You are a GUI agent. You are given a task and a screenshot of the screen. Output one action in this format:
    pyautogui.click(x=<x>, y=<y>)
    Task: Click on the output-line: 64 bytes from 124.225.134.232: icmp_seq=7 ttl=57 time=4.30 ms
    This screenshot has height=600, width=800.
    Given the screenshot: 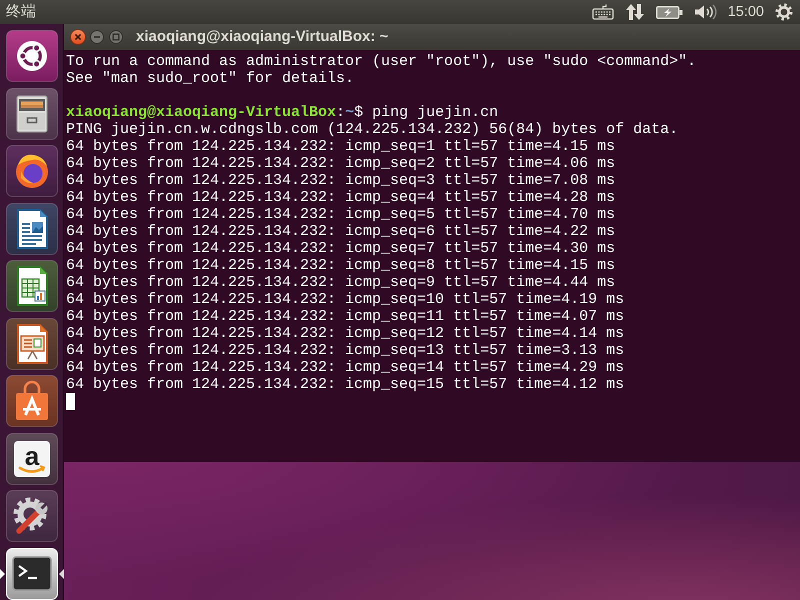 What is the action you would take?
    pyautogui.click(x=341, y=248)
    